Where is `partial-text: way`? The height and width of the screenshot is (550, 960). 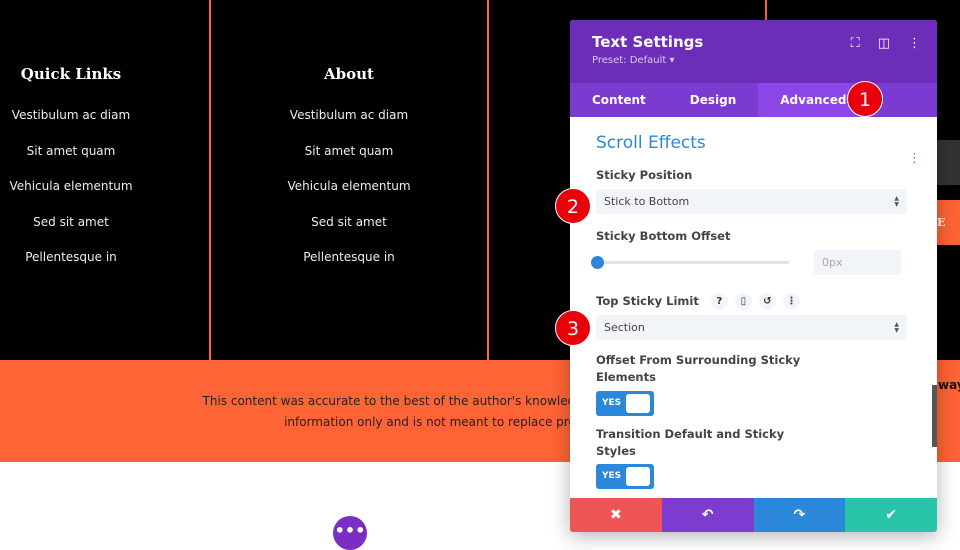 partial-text: way is located at coordinates (949, 385).